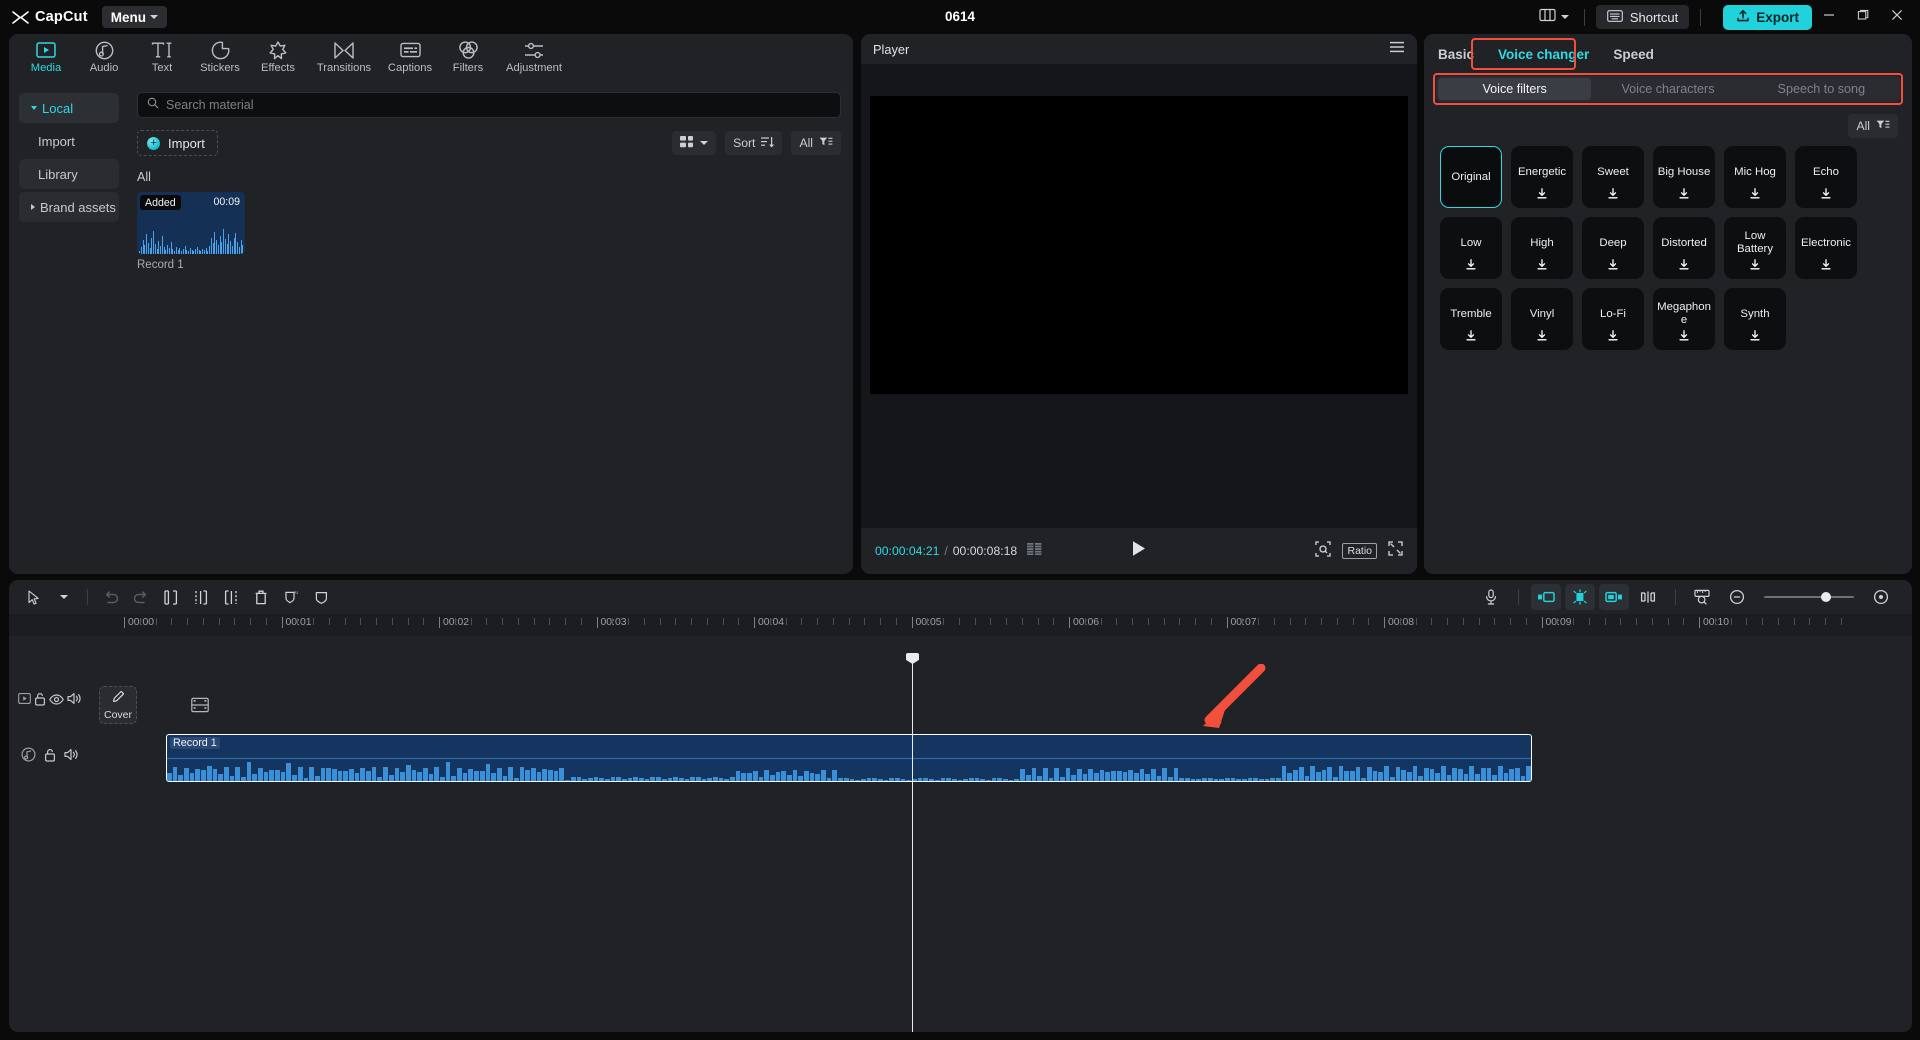 This screenshot has width=1920, height=1040. What do you see at coordinates (1580, 597) in the screenshot?
I see `auto-snap-icon` at bounding box center [1580, 597].